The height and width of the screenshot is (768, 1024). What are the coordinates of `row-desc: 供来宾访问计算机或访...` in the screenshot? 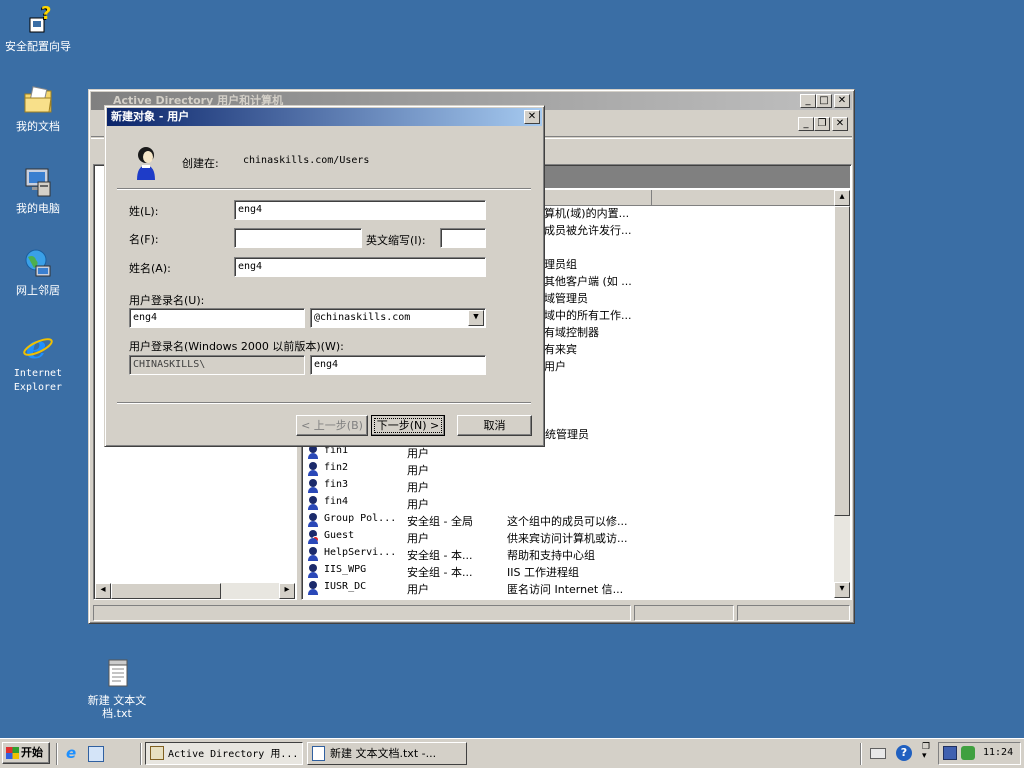 It's located at (567, 538).